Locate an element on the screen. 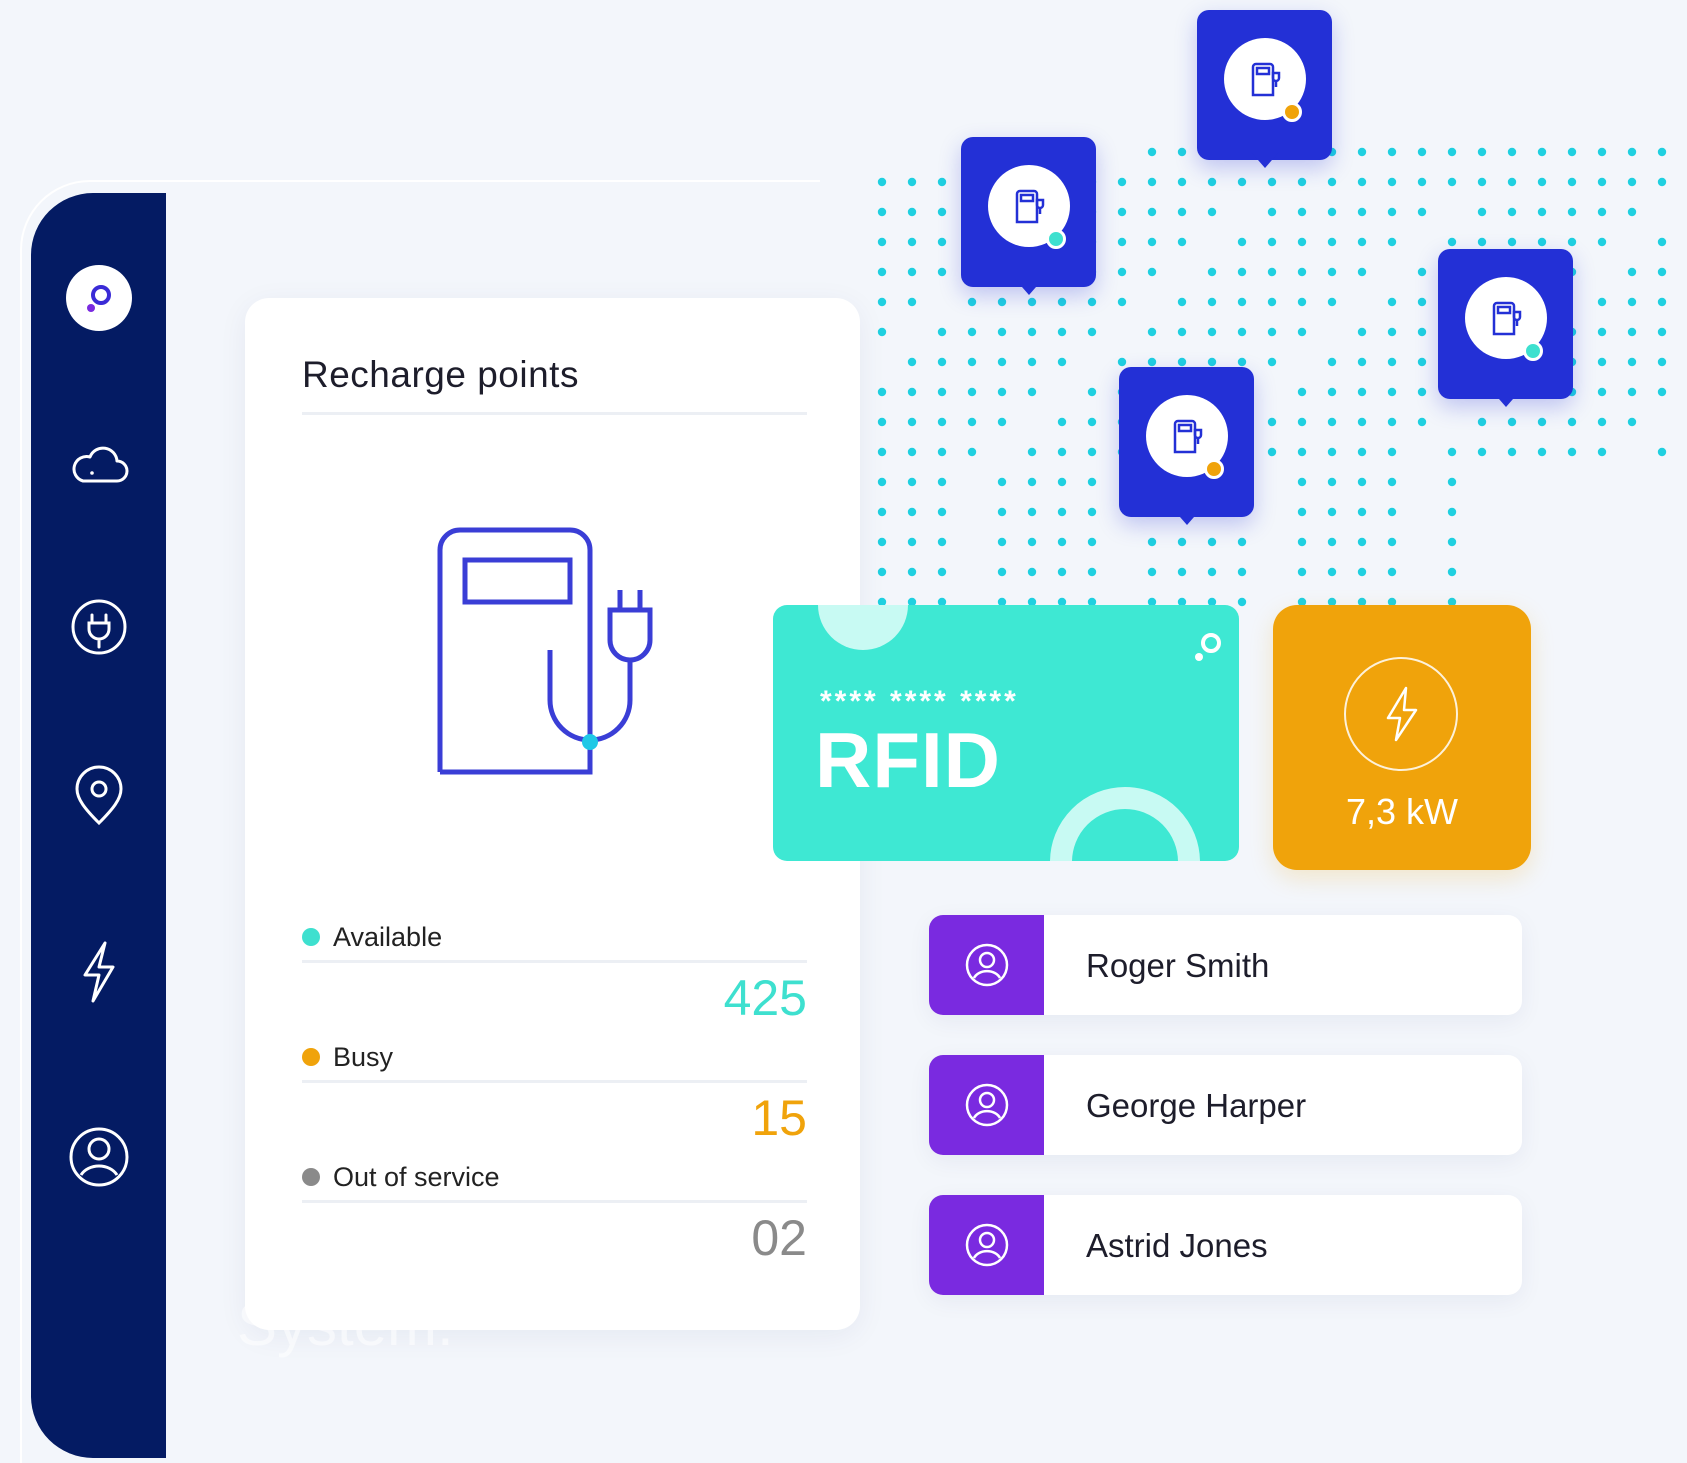 The width and height of the screenshot is (1687, 1463). user-row: Astrid Jones is located at coordinates (1225, 1245).